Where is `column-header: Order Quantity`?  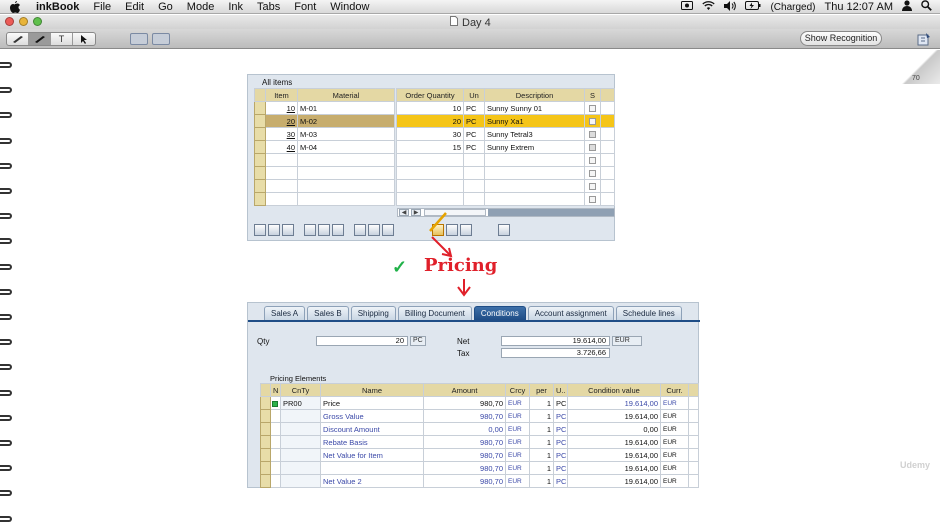
column-header: Order Quantity is located at coordinates (430, 95).